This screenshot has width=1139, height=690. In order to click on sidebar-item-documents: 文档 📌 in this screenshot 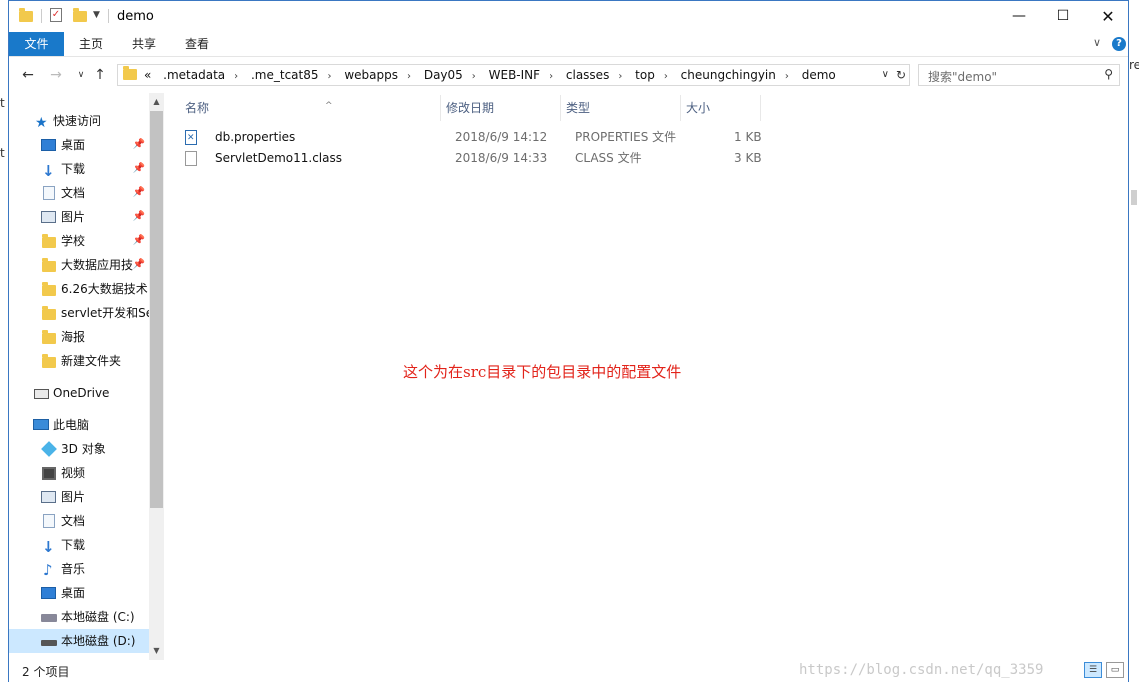, I will do `click(79, 193)`.